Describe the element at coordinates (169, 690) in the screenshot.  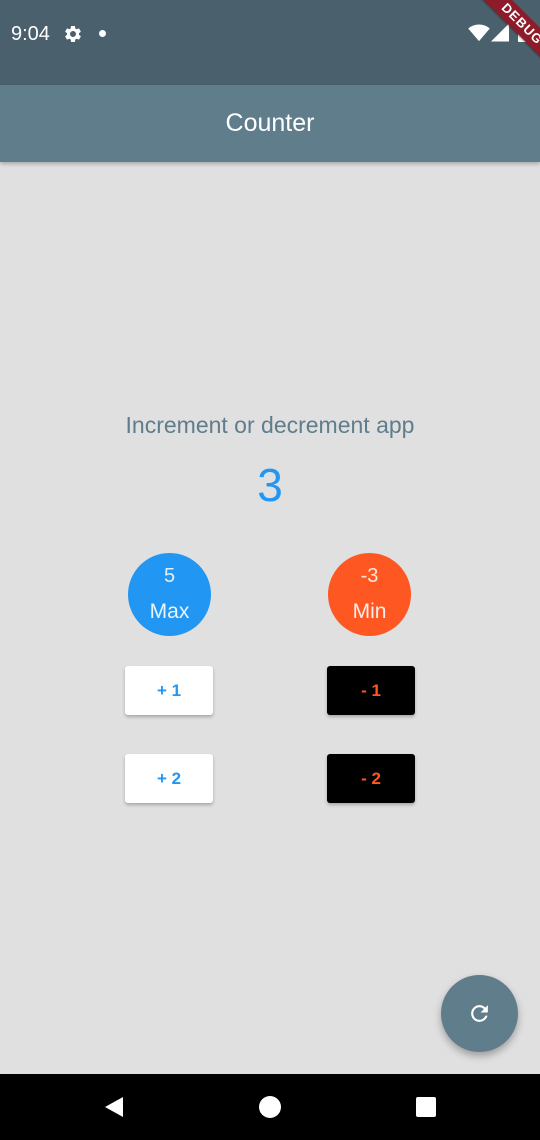
I see `increment-1-button: + 1` at that location.